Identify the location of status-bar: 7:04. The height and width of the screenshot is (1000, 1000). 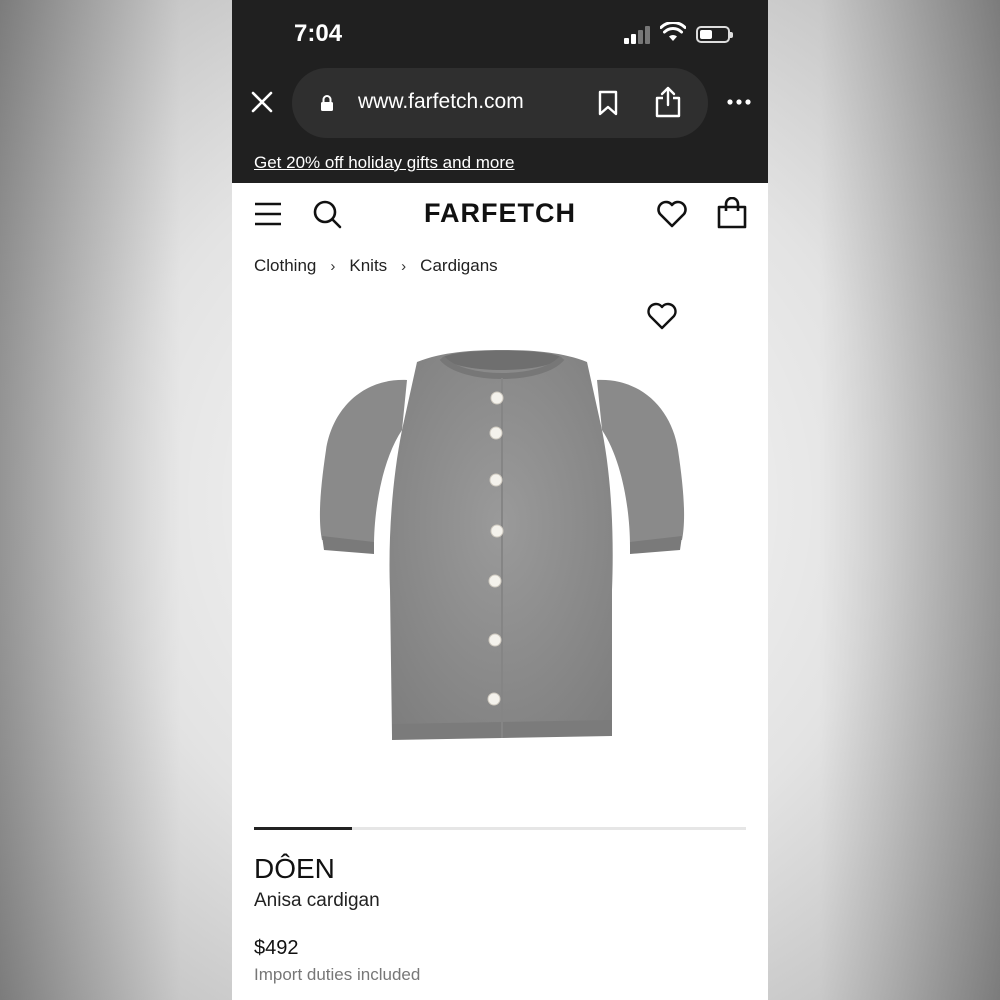
(500, 34).